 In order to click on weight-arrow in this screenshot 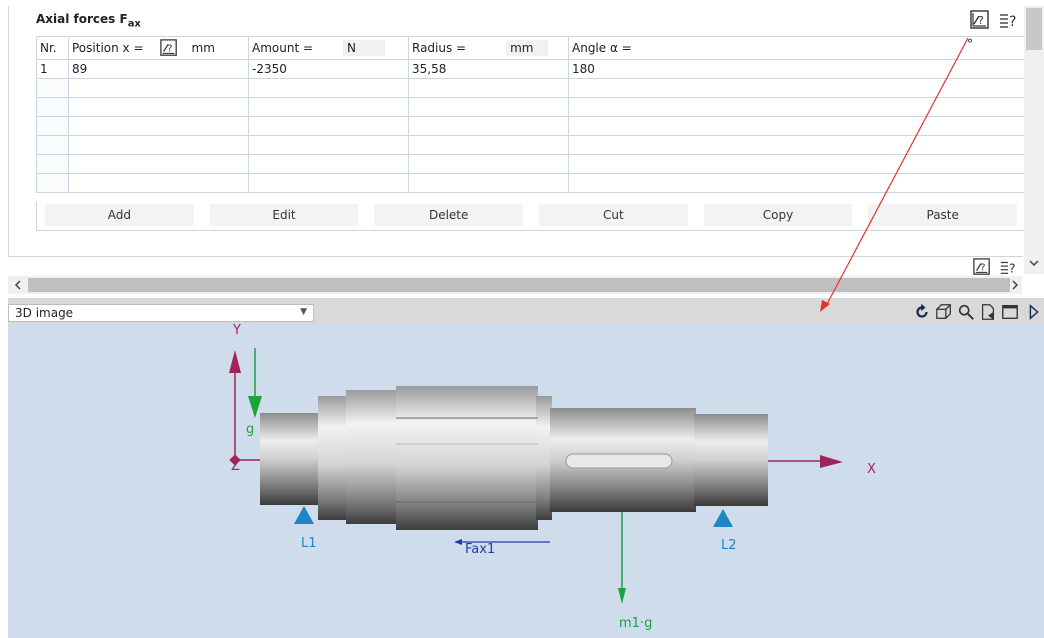, I will do `click(622, 558)`.